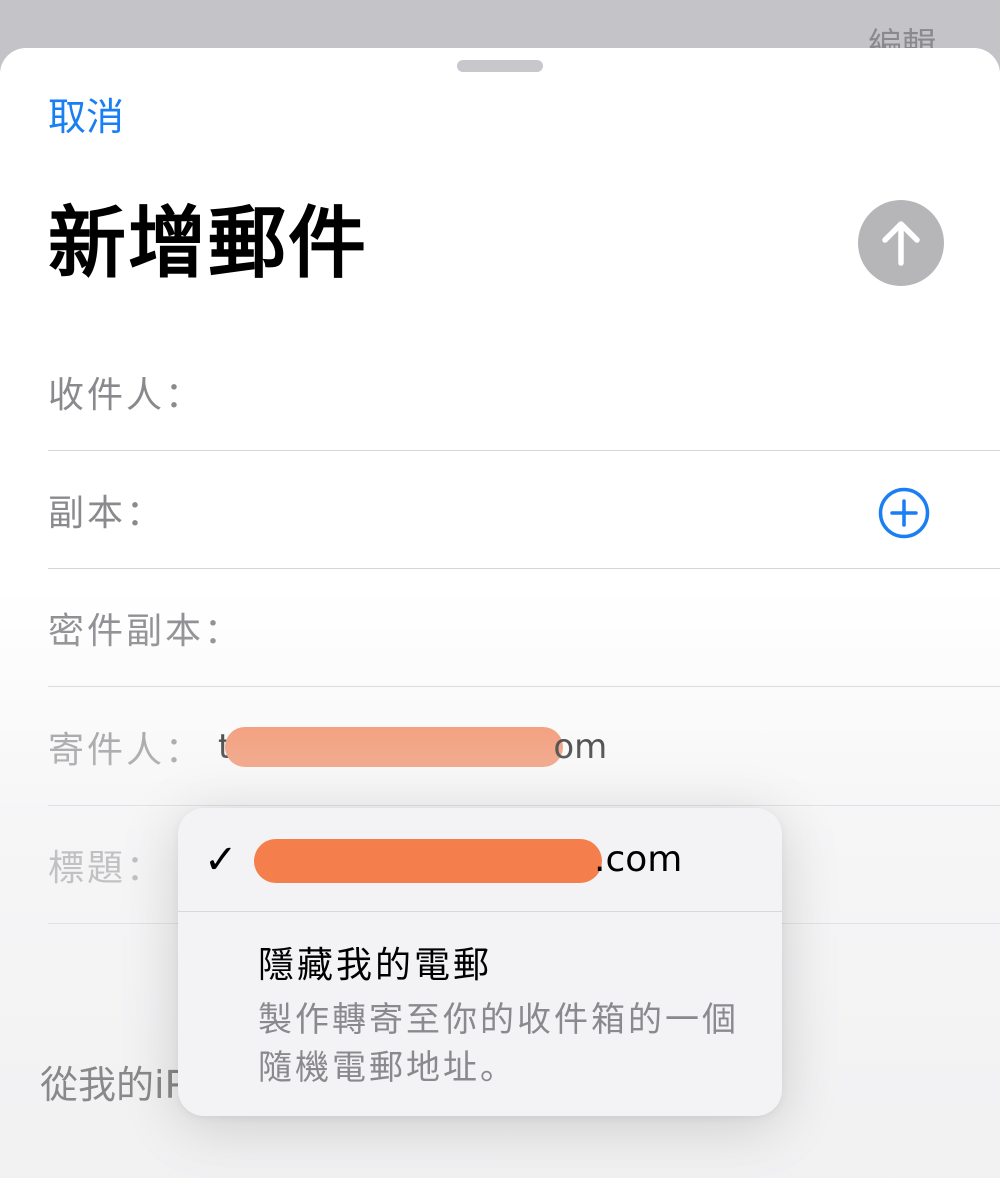  What do you see at coordinates (569, 627) in the screenshot?
I see `bcc-input` at bounding box center [569, 627].